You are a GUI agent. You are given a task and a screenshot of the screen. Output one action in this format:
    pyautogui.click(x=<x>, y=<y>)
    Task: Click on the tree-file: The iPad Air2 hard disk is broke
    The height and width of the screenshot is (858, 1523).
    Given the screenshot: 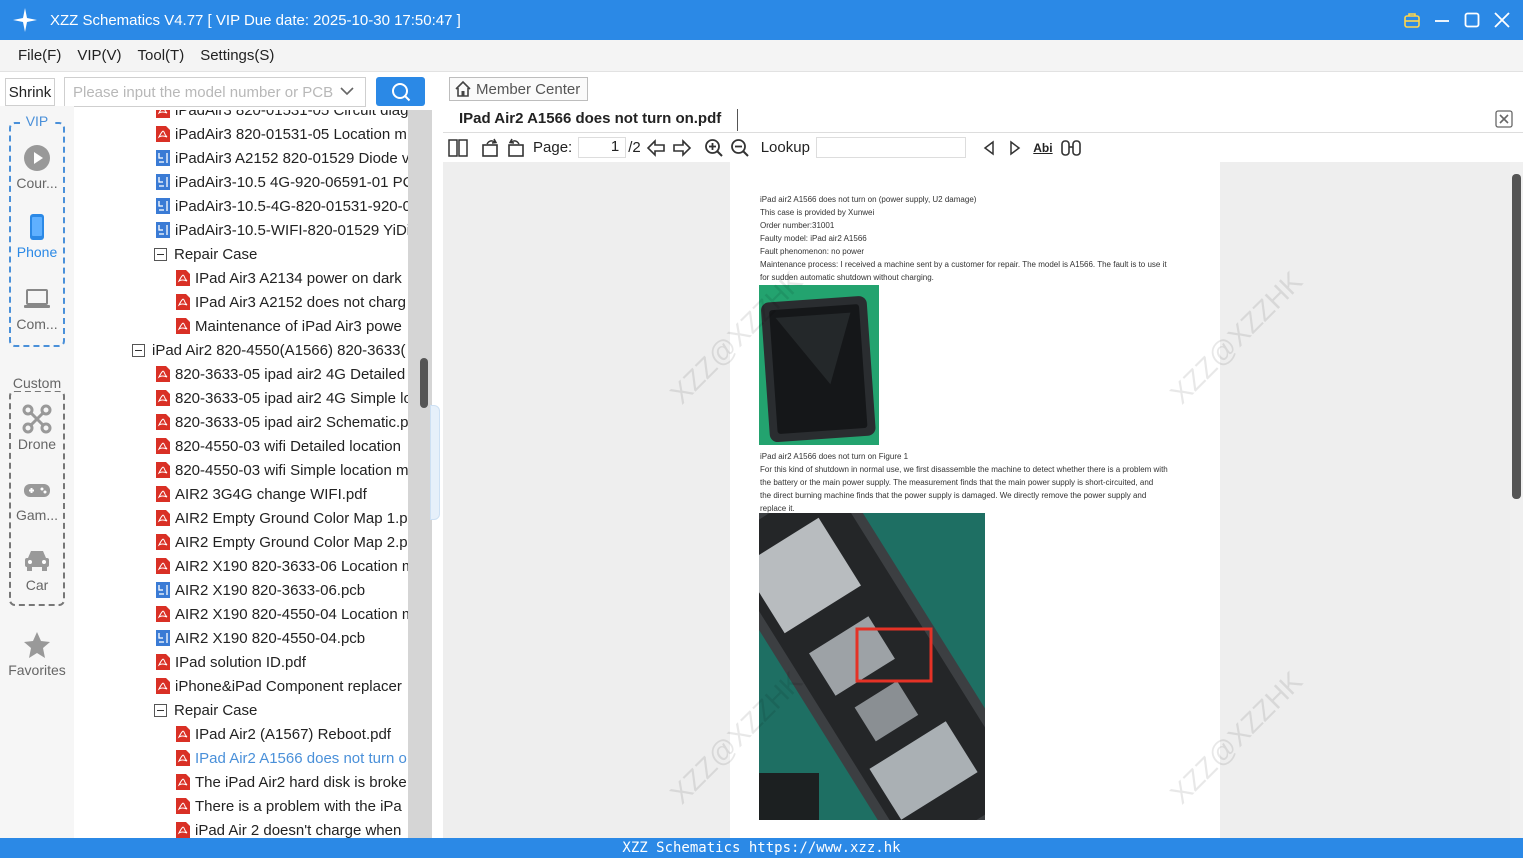 What is the action you would take?
    pyautogui.click(x=292, y=782)
    